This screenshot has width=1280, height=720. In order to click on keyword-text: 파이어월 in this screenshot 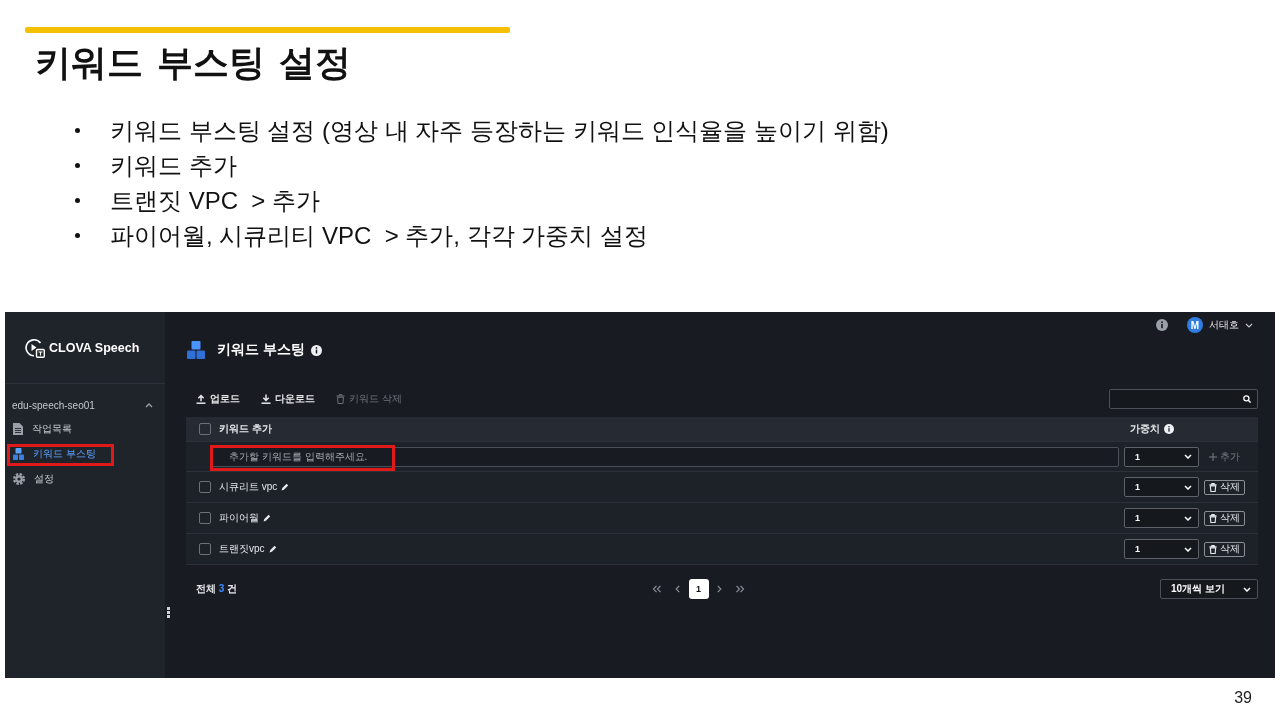, I will do `click(239, 518)`.